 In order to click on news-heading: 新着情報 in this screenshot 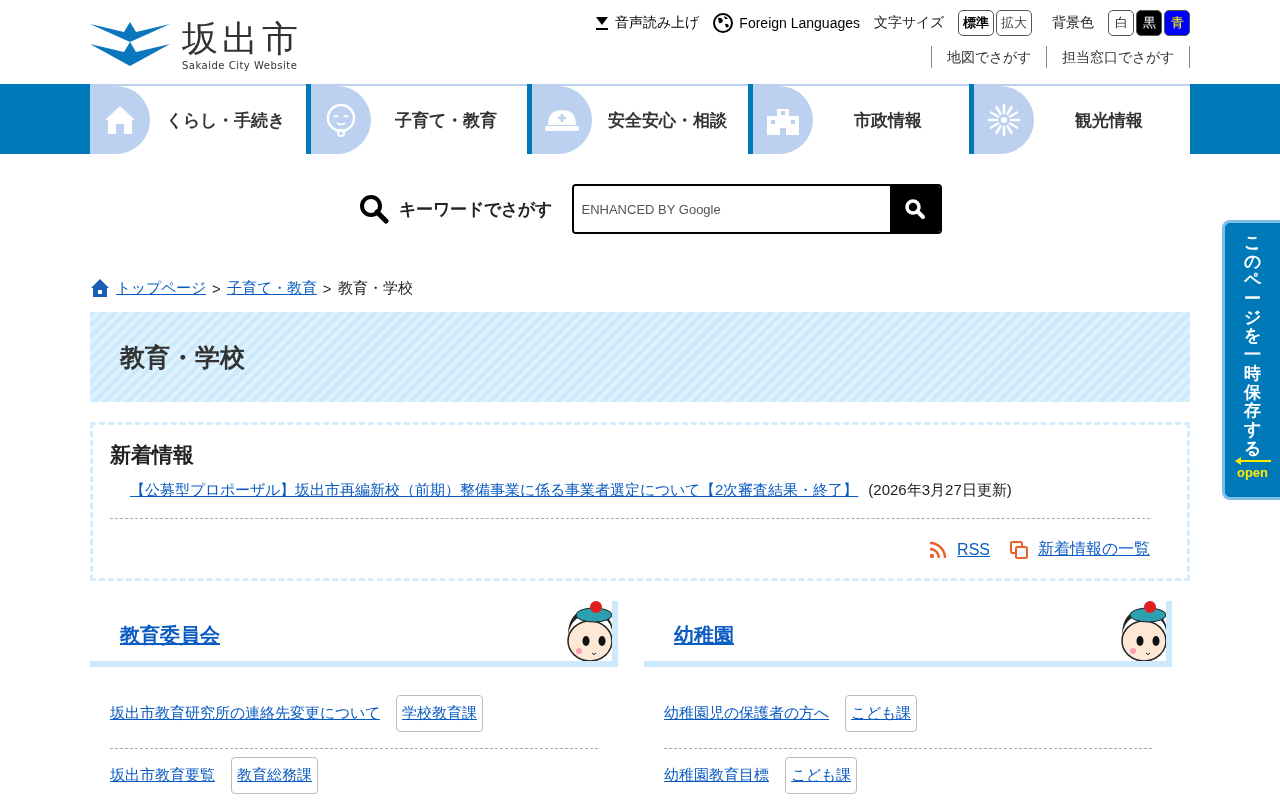, I will do `click(152, 455)`.